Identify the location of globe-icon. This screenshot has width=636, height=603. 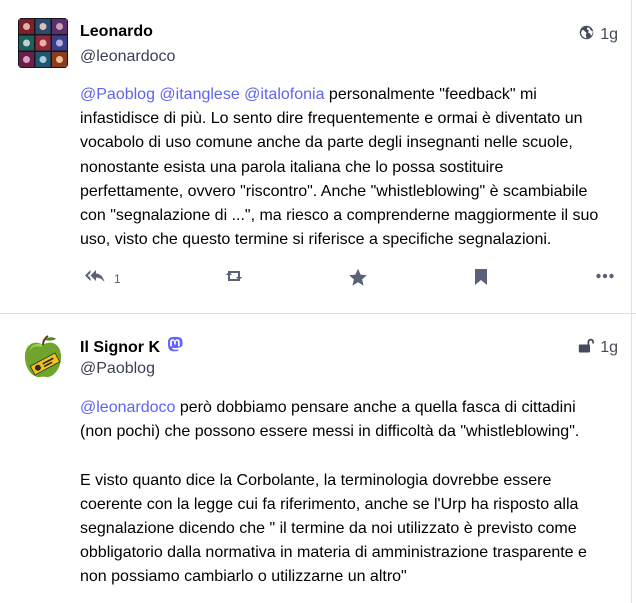
(586, 35).